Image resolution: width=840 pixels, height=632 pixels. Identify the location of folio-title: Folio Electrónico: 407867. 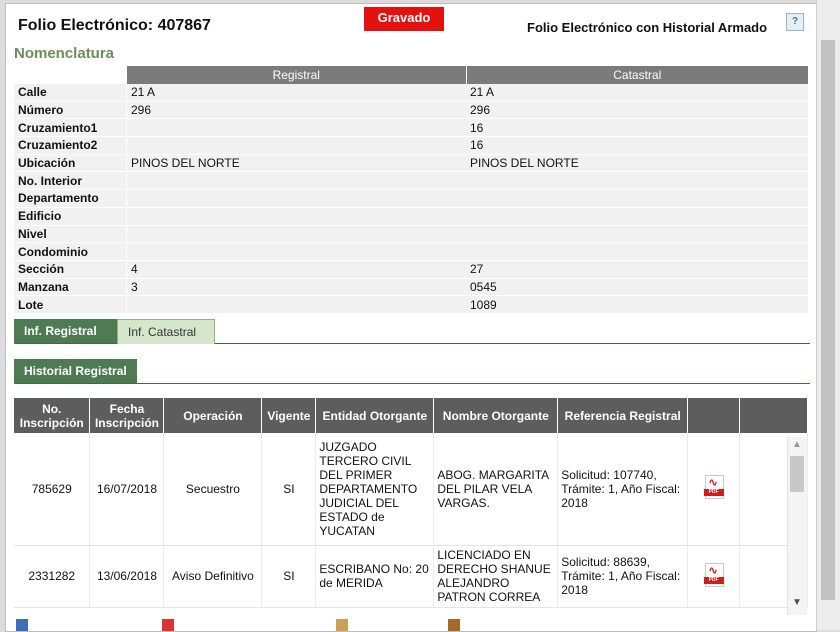
(114, 25).